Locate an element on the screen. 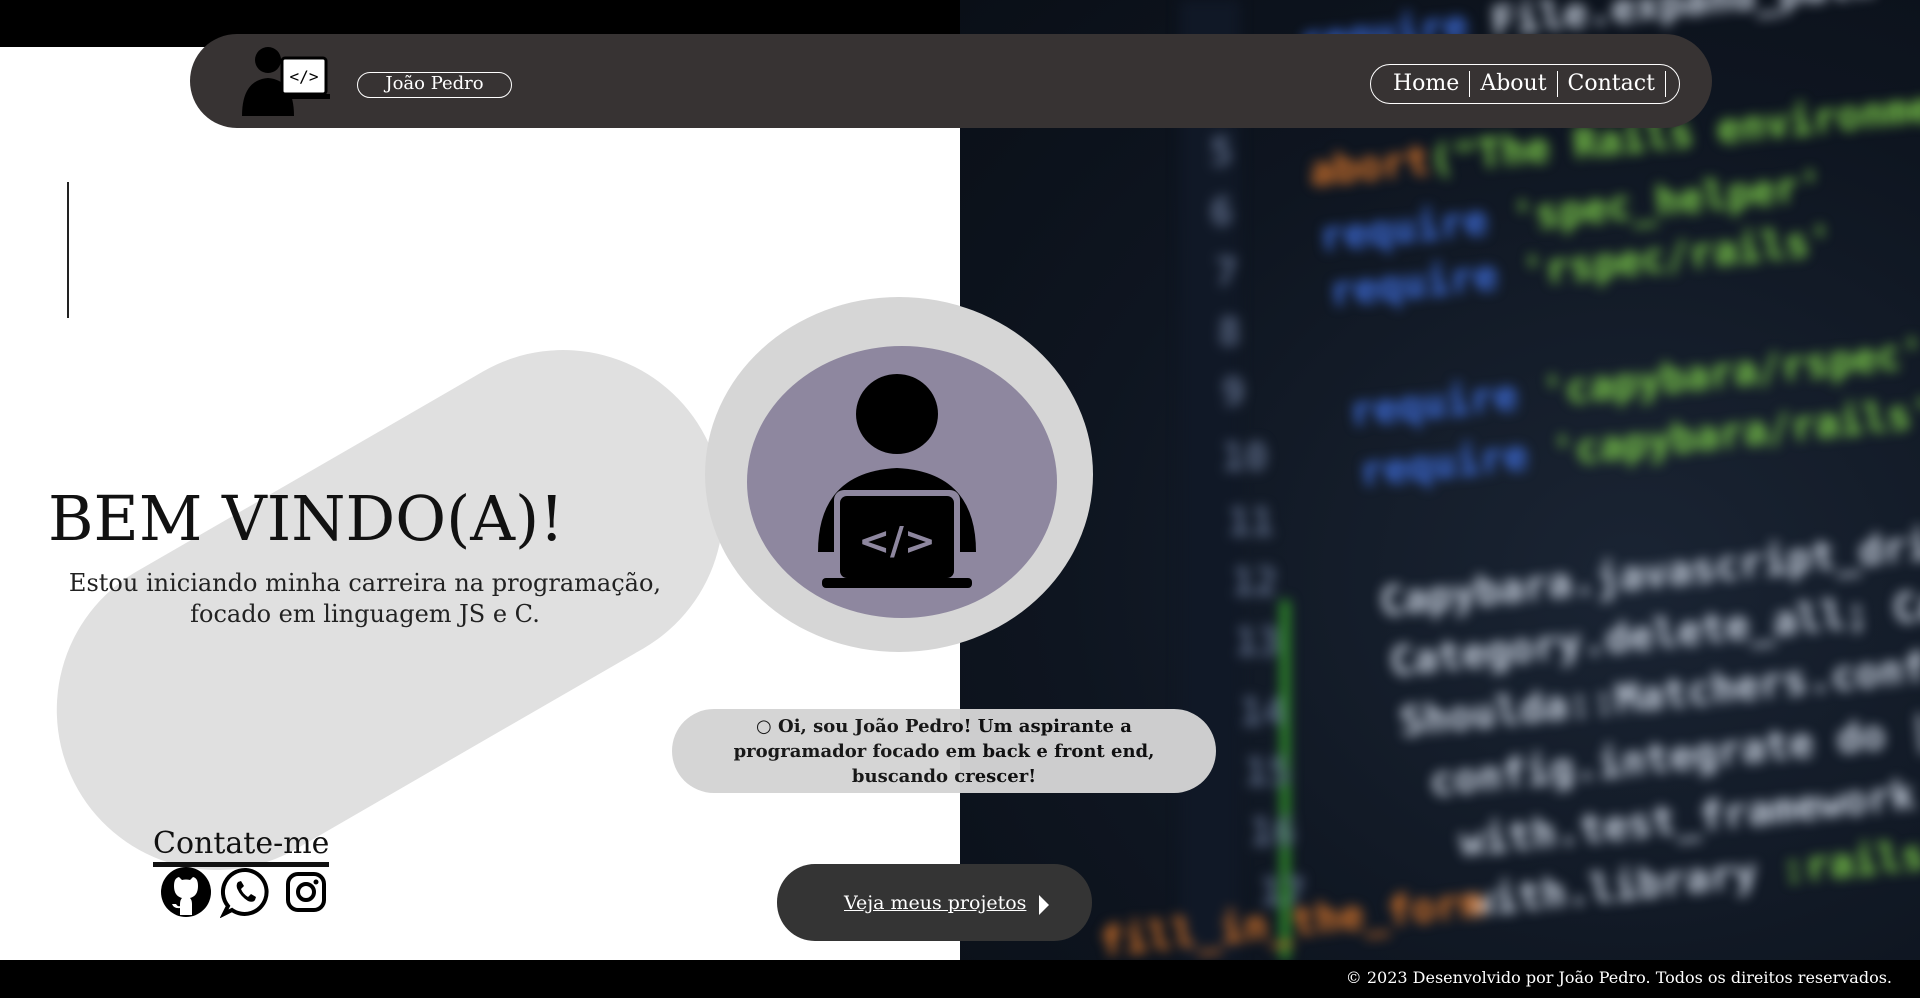 Image resolution: width=1920 pixels, height=998 pixels. header-bar: </> João Pedro Home About Contact is located at coordinates (951, 81).